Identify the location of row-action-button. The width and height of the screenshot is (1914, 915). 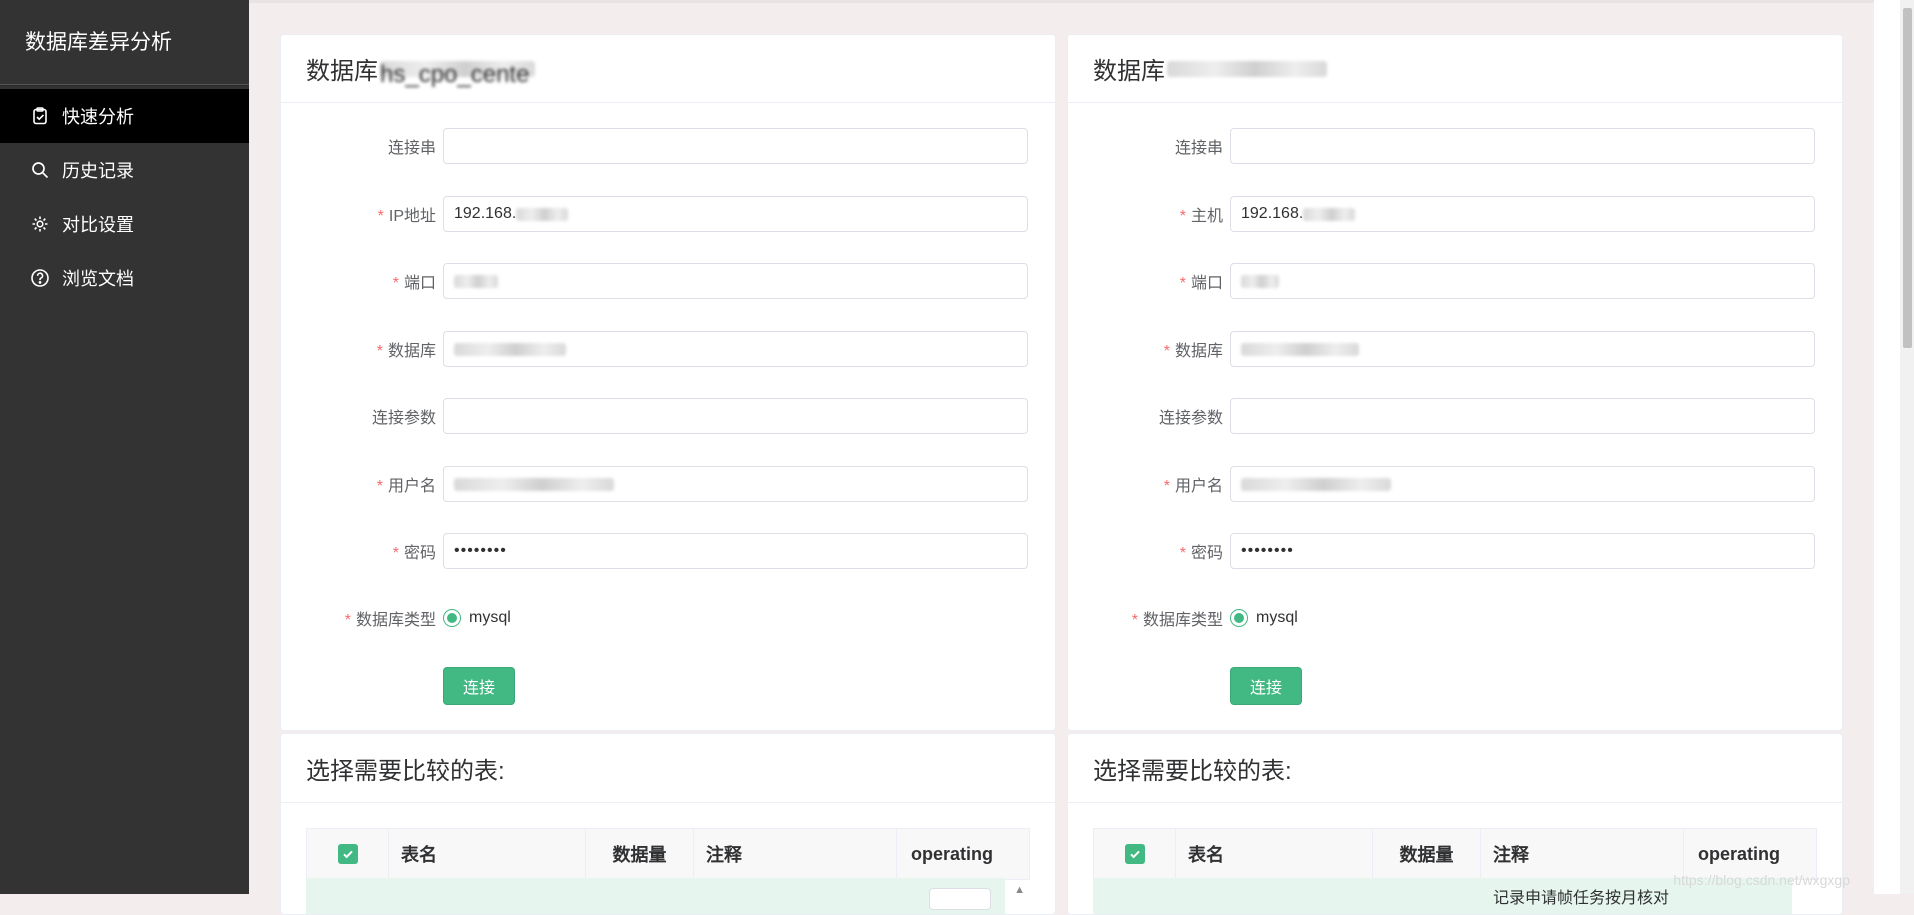
(960, 899).